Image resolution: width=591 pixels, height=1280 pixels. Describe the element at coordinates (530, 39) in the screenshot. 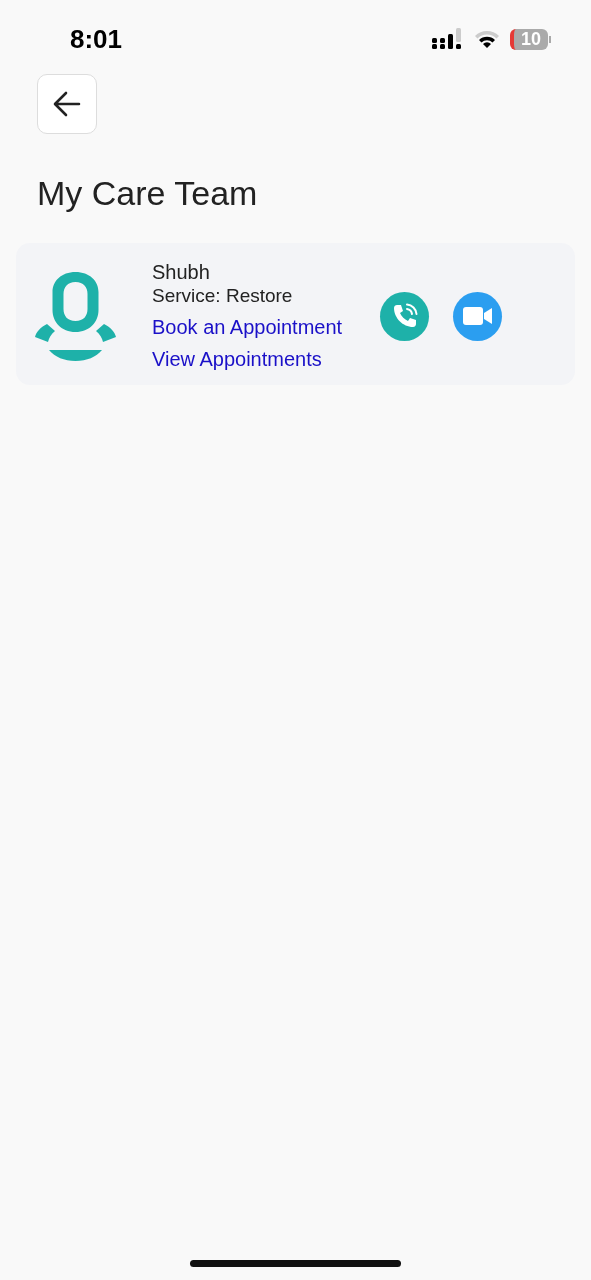

I see `battery-icon: 10` at that location.